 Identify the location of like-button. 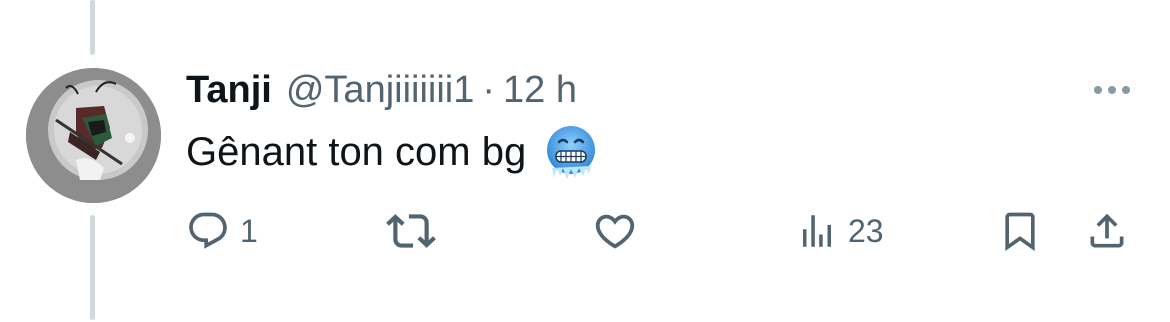
(620, 231).